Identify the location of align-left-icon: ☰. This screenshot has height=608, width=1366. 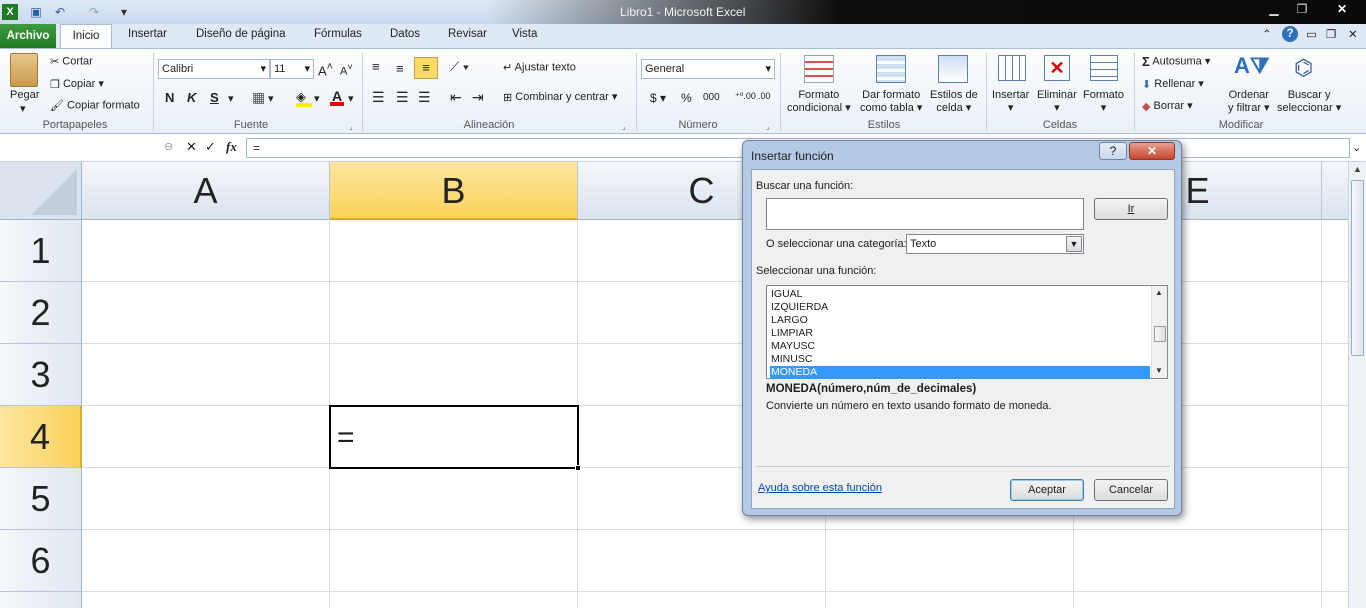
(378, 97).